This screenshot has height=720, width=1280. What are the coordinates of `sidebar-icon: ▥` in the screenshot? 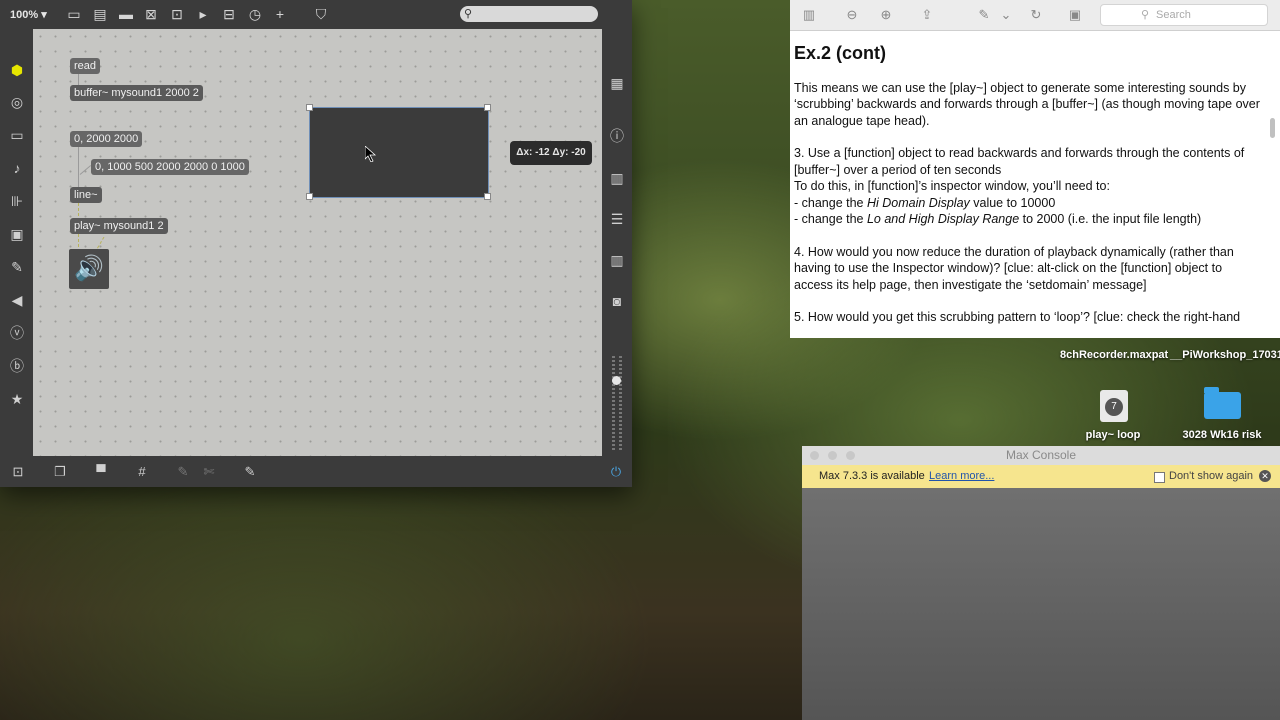 It's located at (809, 15).